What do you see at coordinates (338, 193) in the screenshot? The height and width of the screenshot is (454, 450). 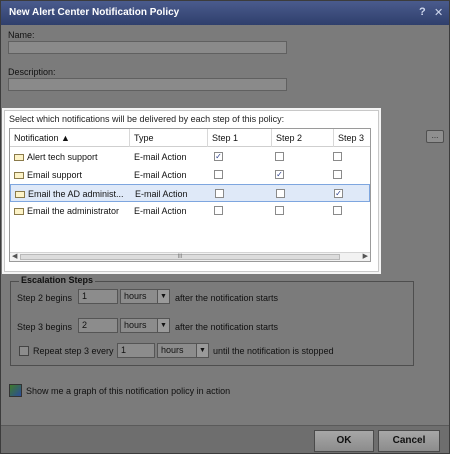 I see `step3-checkbox: ✓` at bounding box center [338, 193].